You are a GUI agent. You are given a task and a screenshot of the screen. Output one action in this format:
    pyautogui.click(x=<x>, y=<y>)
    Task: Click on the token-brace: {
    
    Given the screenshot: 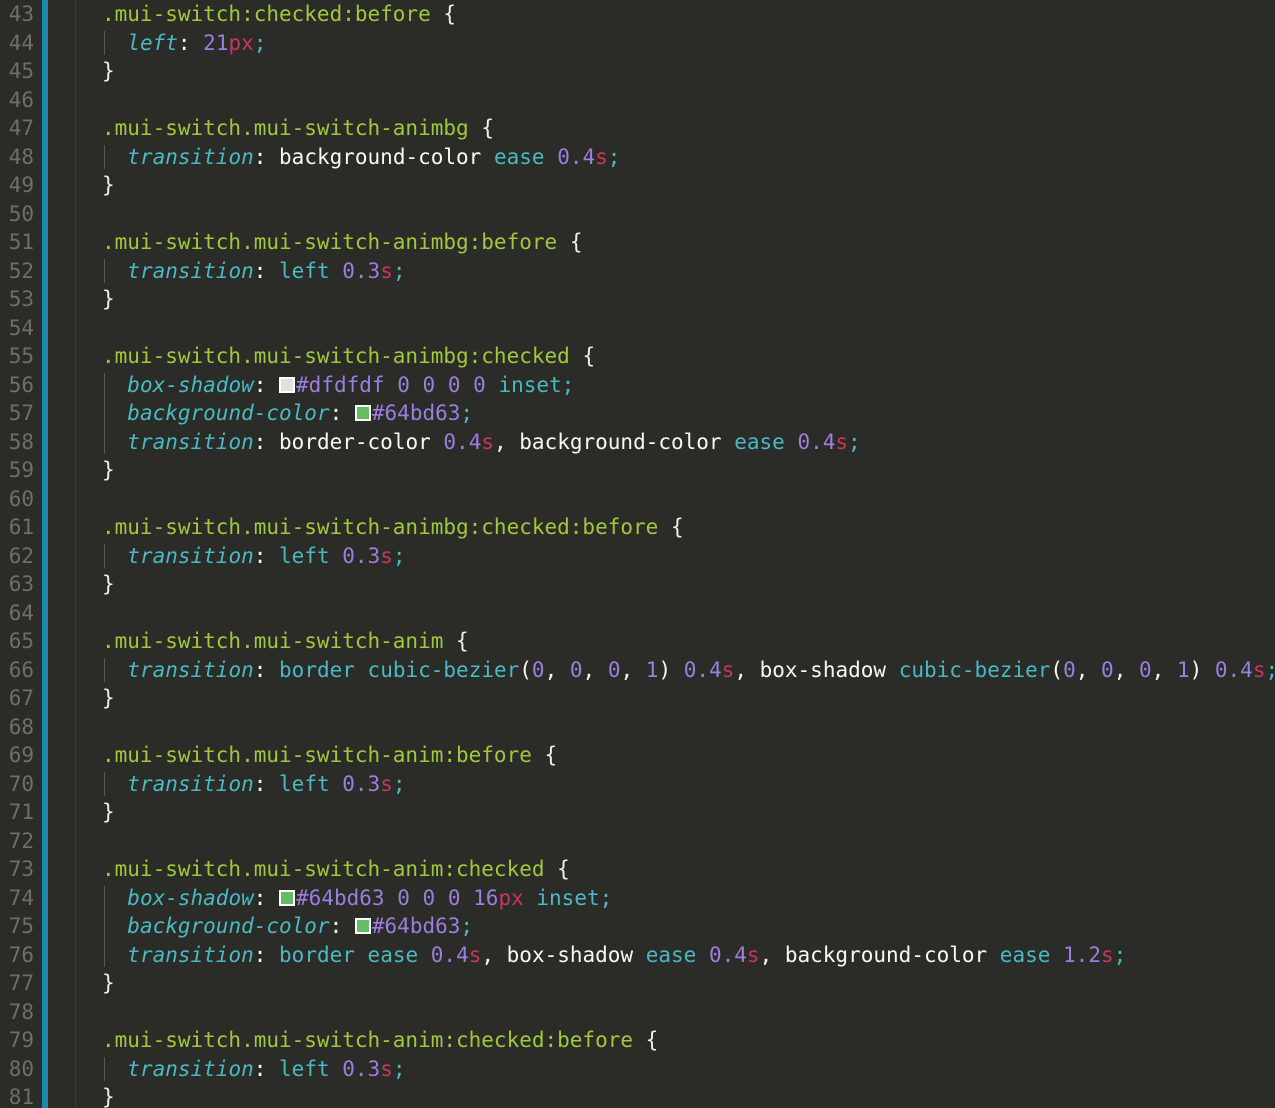 What is the action you would take?
    pyautogui.click(x=551, y=755)
    